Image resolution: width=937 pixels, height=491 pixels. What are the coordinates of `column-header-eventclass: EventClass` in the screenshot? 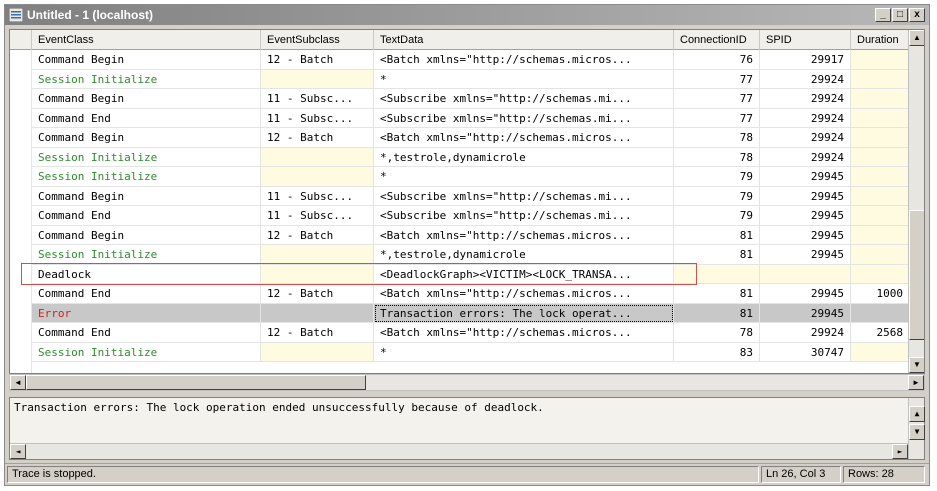 It's located at (146, 40).